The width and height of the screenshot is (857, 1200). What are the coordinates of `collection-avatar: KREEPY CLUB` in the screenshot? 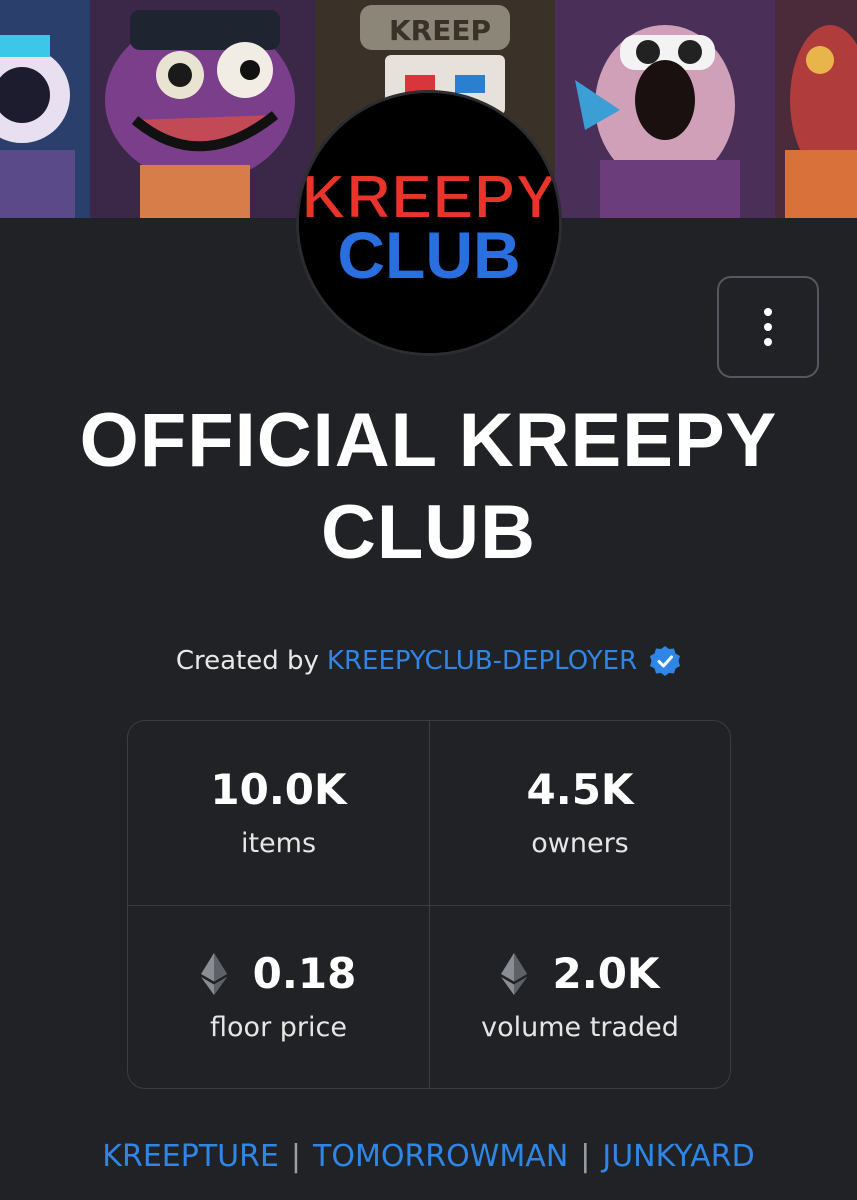 It's located at (429, 223).